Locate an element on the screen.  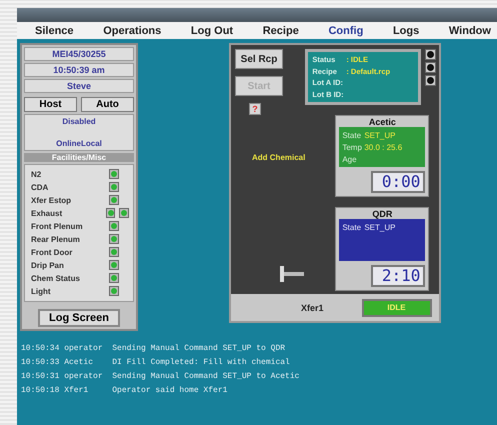
facility-label: Drip Pan is located at coordinates (48, 265).